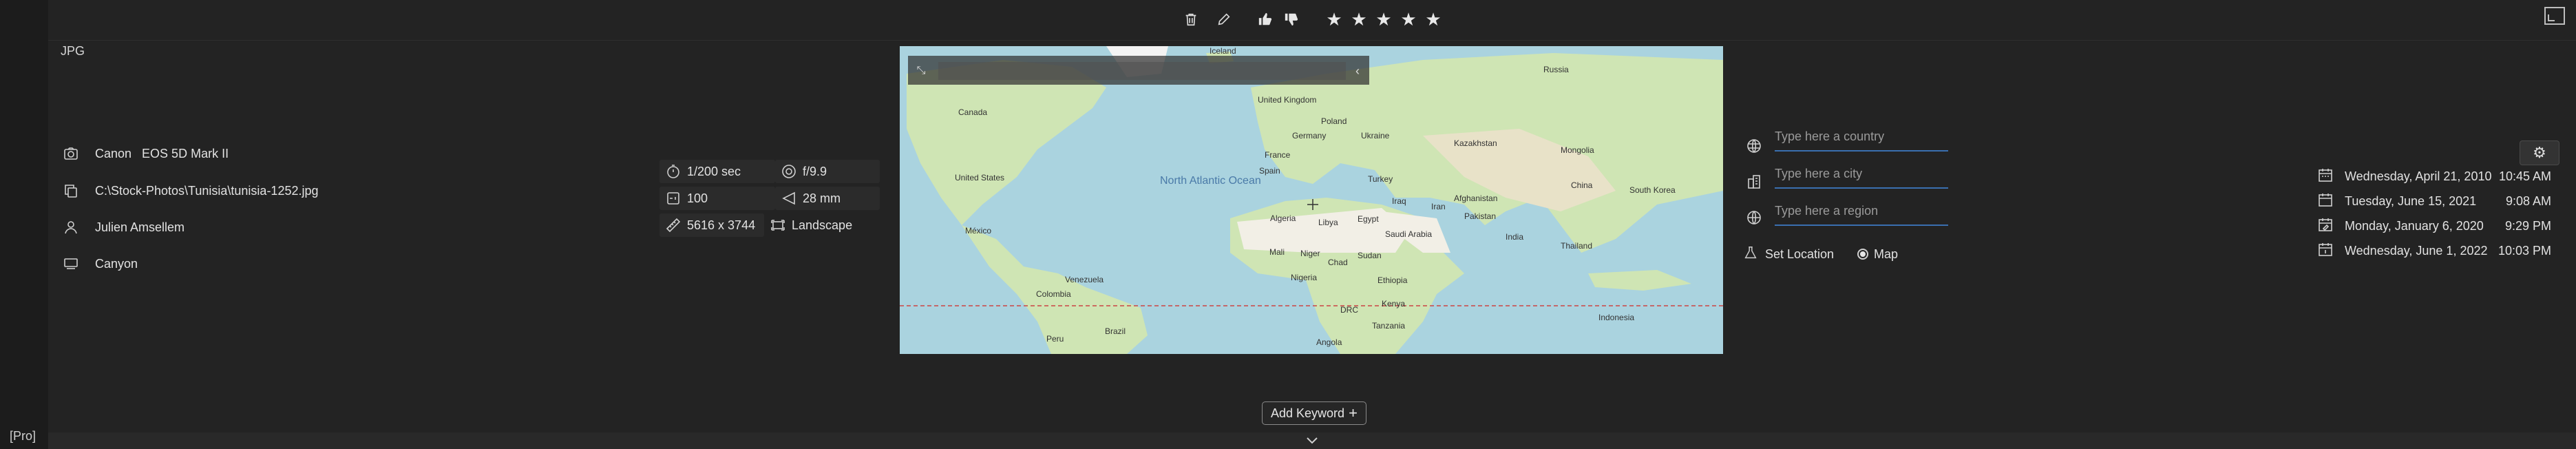 This screenshot has width=2576, height=449. What do you see at coordinates (714, 171) in the screenshot?
I see `shutter-speed: 1/200 sec` at bounding box center [714, 171].